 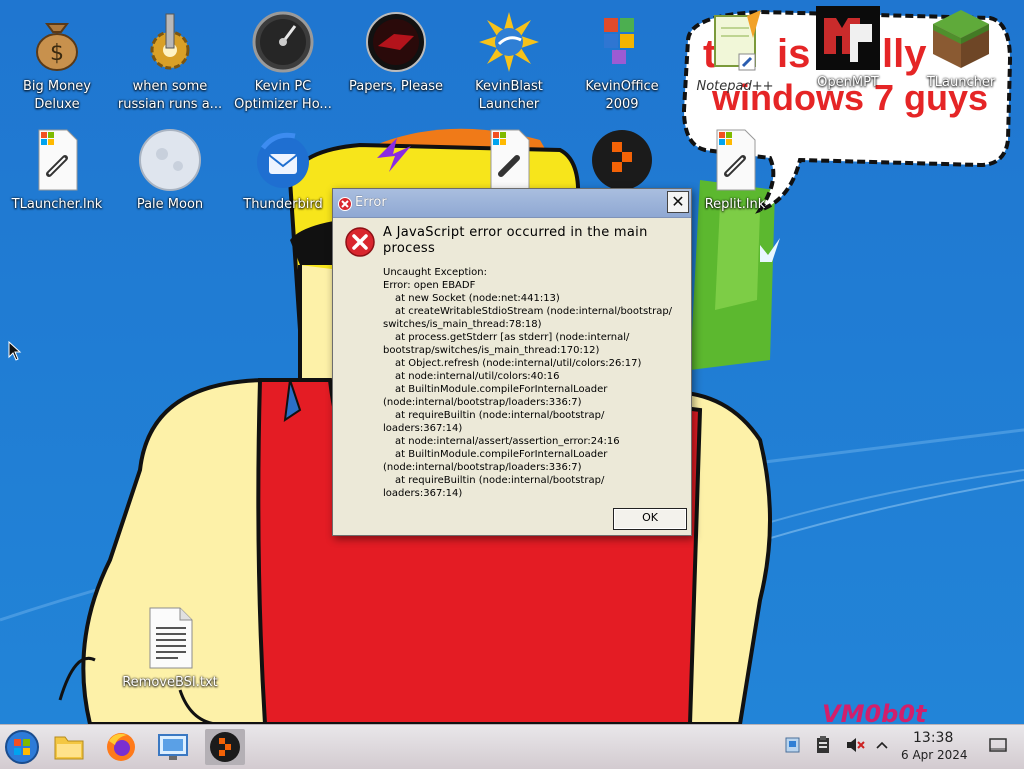 I want to click on desktop-icon-removebsi-txt: RemoveBSI.txt, so click(x=170, y=649).